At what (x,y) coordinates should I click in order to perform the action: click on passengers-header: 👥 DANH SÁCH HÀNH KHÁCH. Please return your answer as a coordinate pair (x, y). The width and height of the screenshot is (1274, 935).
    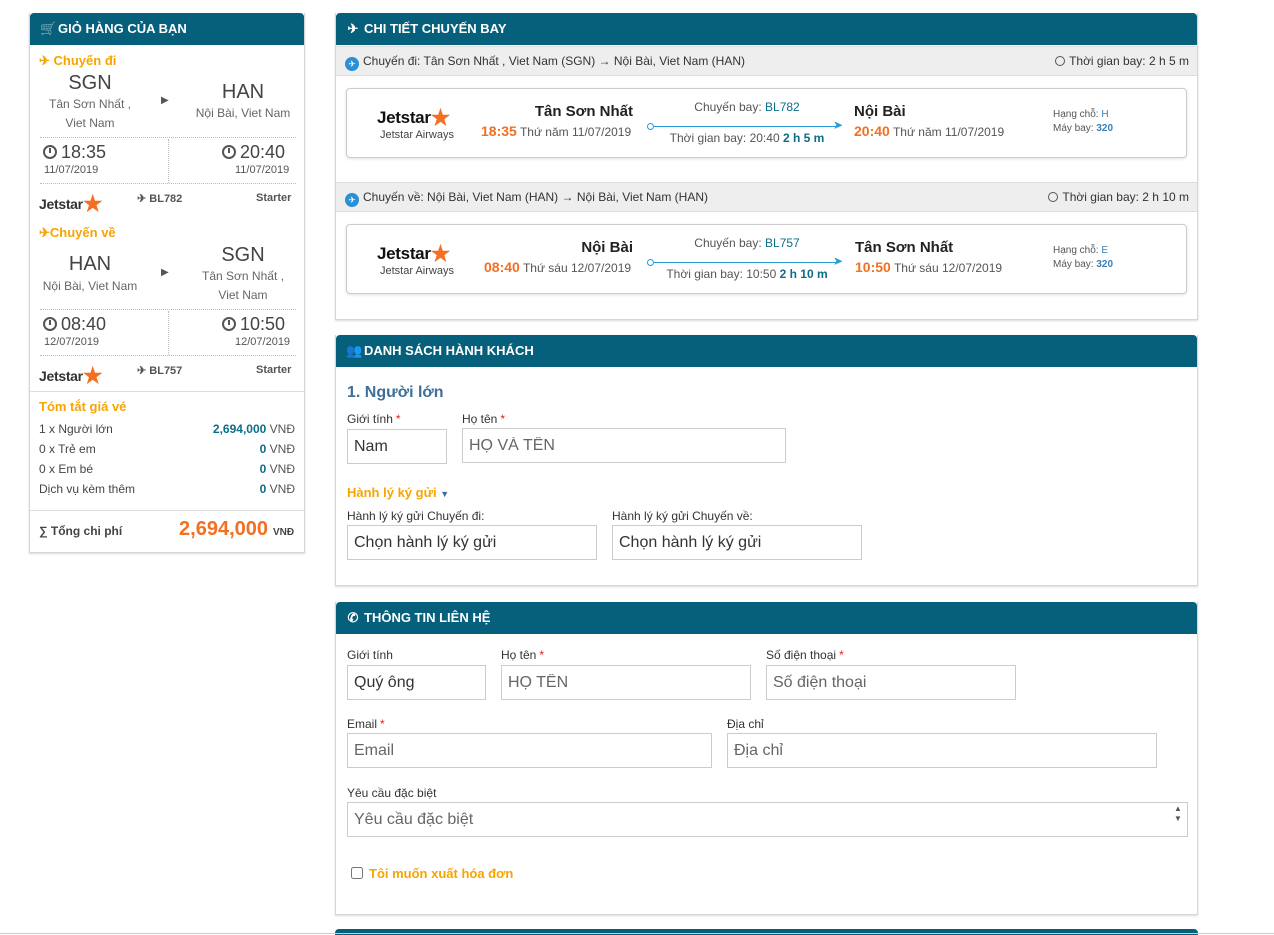
    Looking at the image, I should click on (766, 351).